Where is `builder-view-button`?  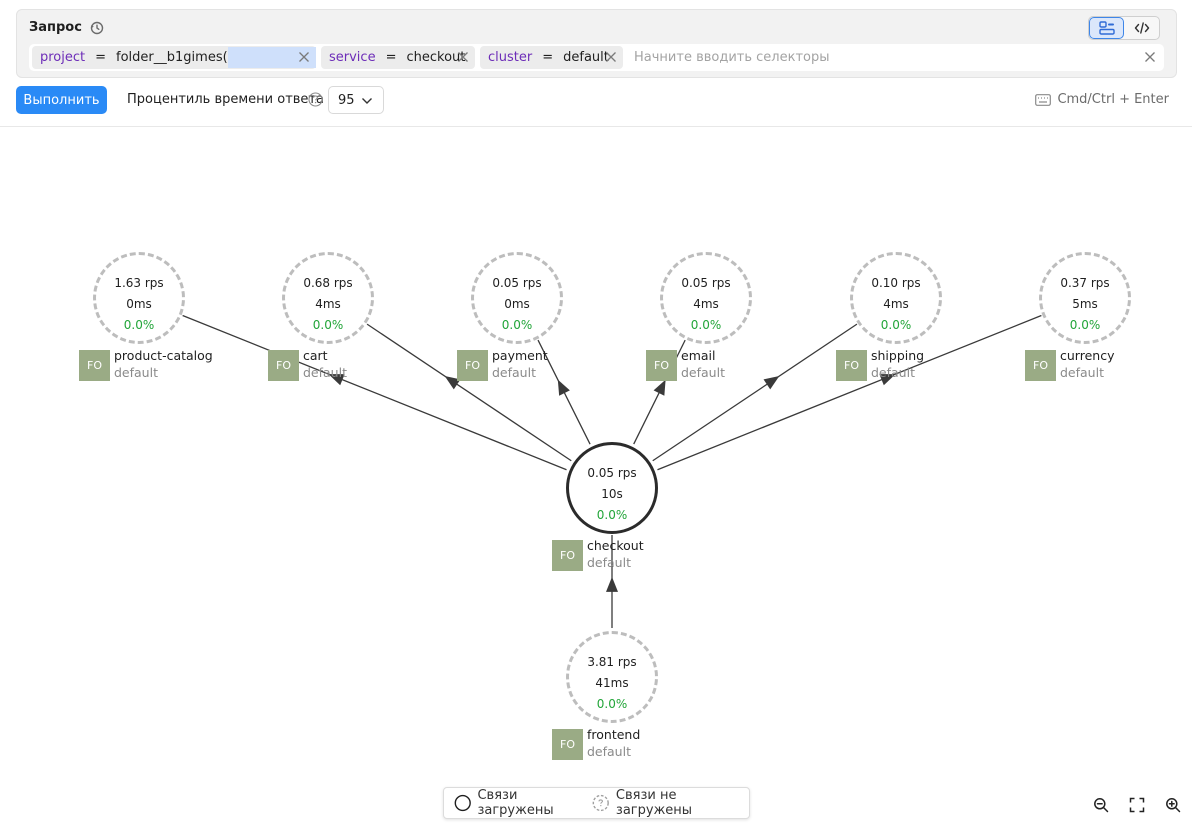 builder-view-button is located at coordinates (1106, 28).